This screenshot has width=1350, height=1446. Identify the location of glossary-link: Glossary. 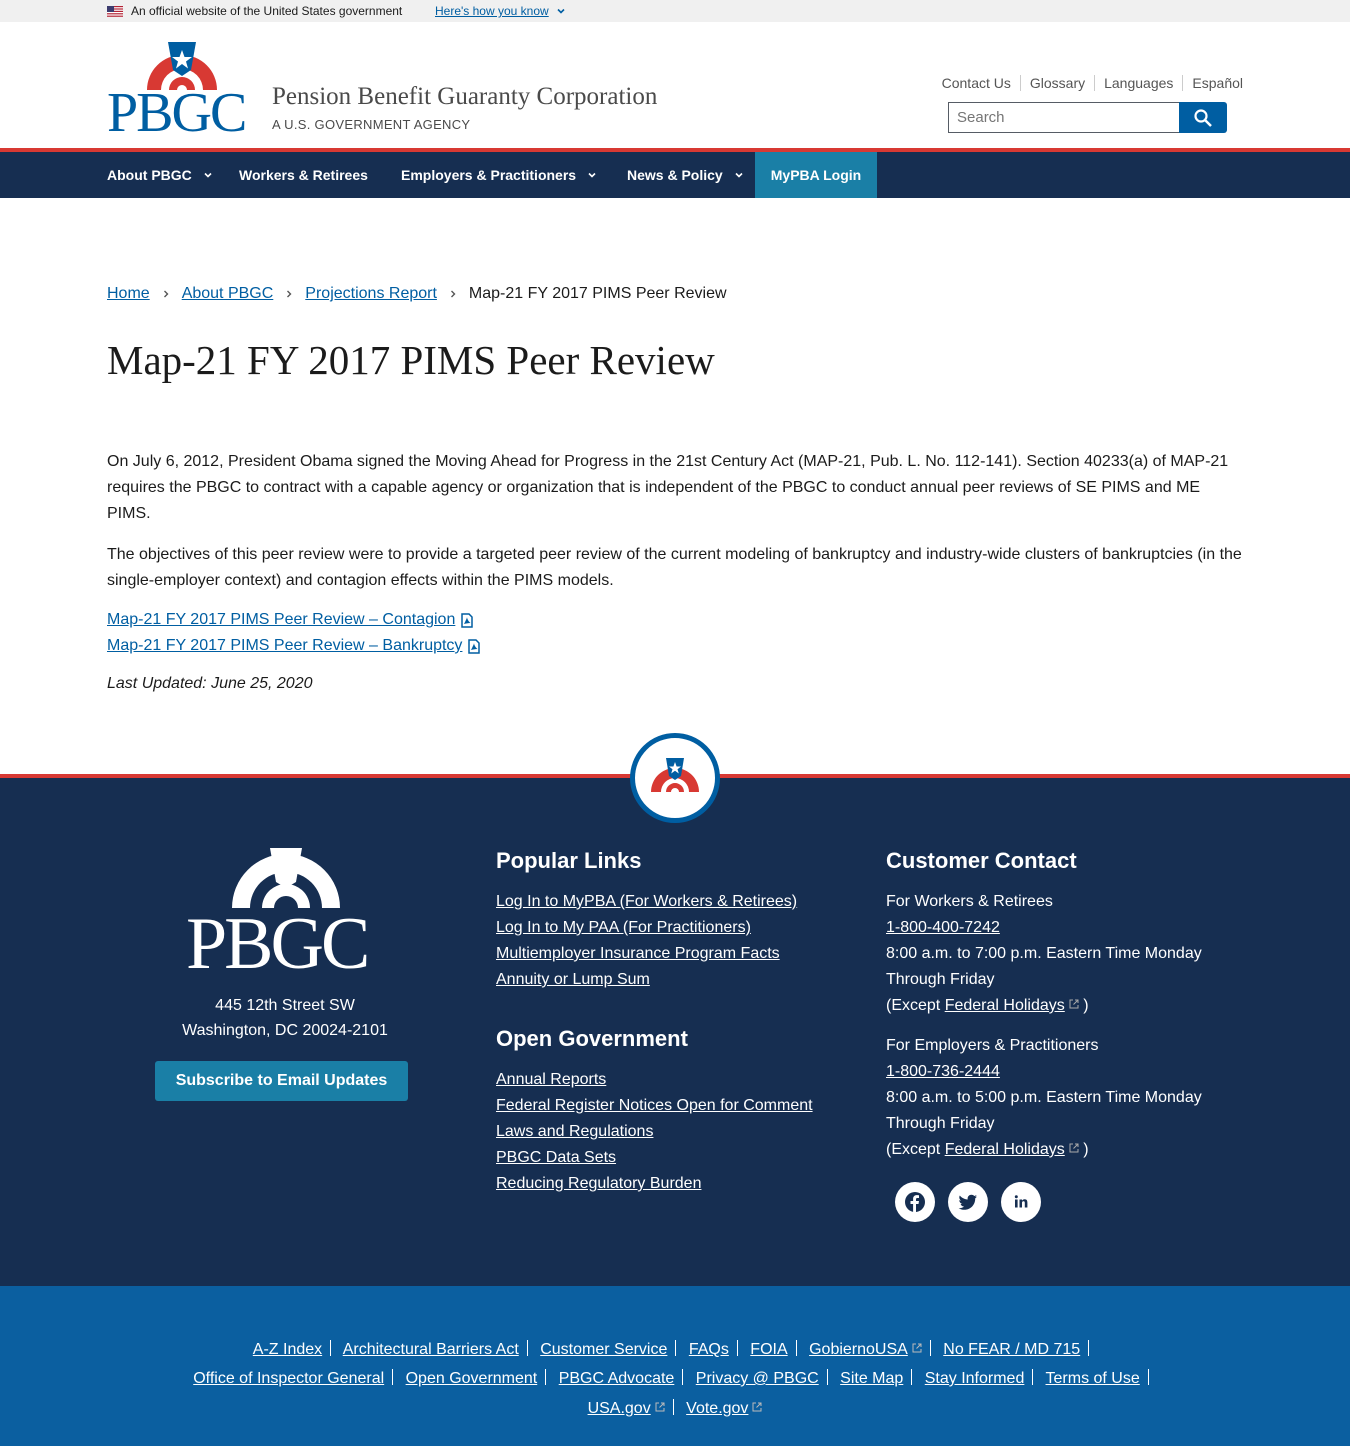
(1056, 83).